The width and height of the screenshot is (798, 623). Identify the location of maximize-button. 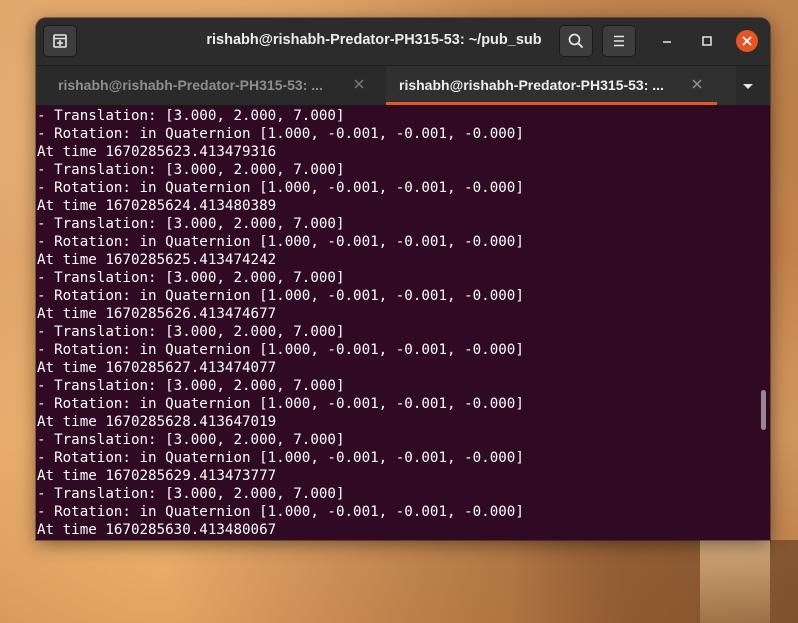
(707, 41).